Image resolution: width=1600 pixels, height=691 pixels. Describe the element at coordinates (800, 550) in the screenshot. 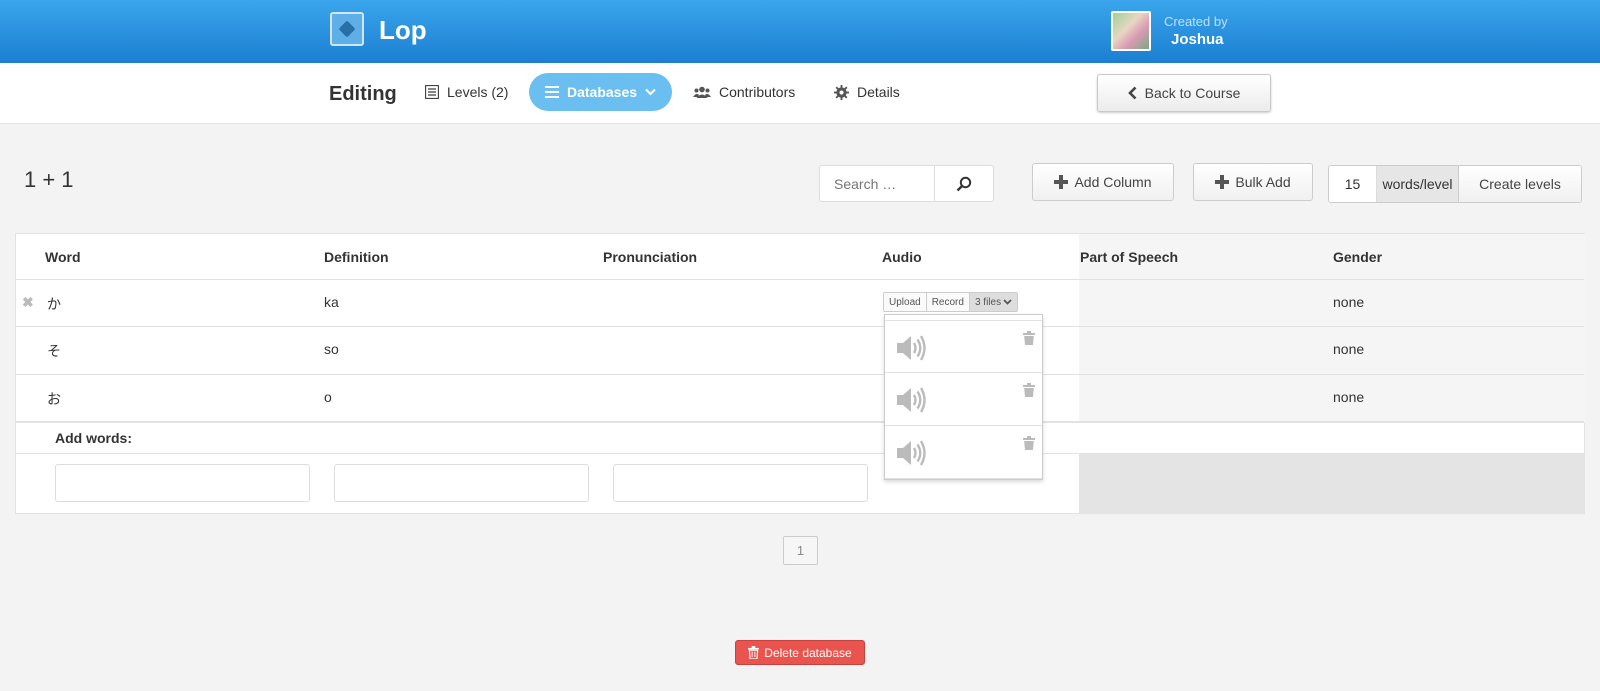

I see `pagination-page-button: 1` at that location.